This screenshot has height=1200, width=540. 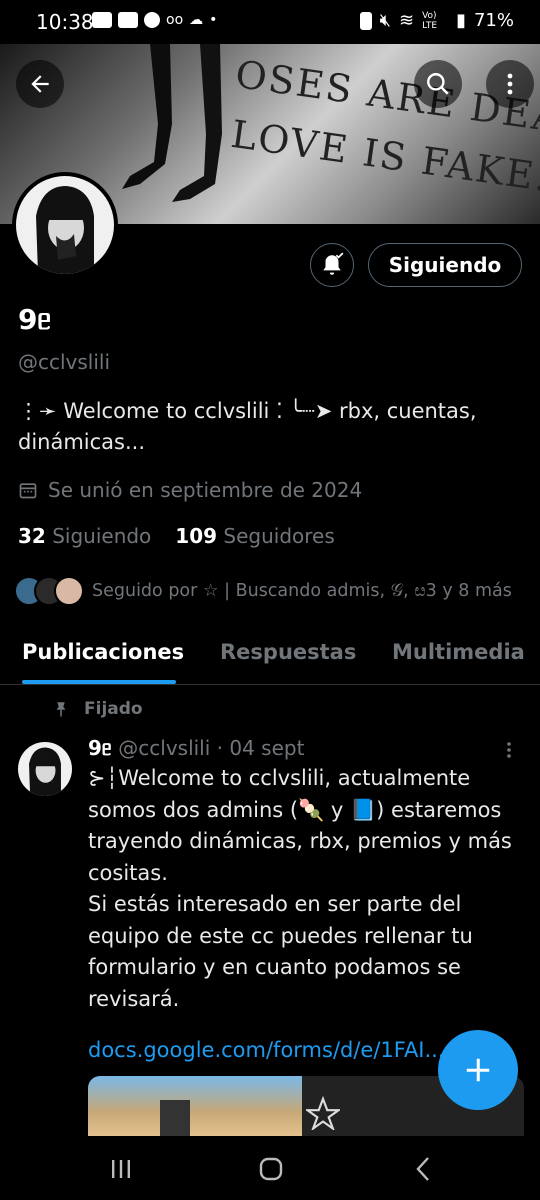 I want to click on post-author-handle: @cclvslili, so click(x=164, y=748).